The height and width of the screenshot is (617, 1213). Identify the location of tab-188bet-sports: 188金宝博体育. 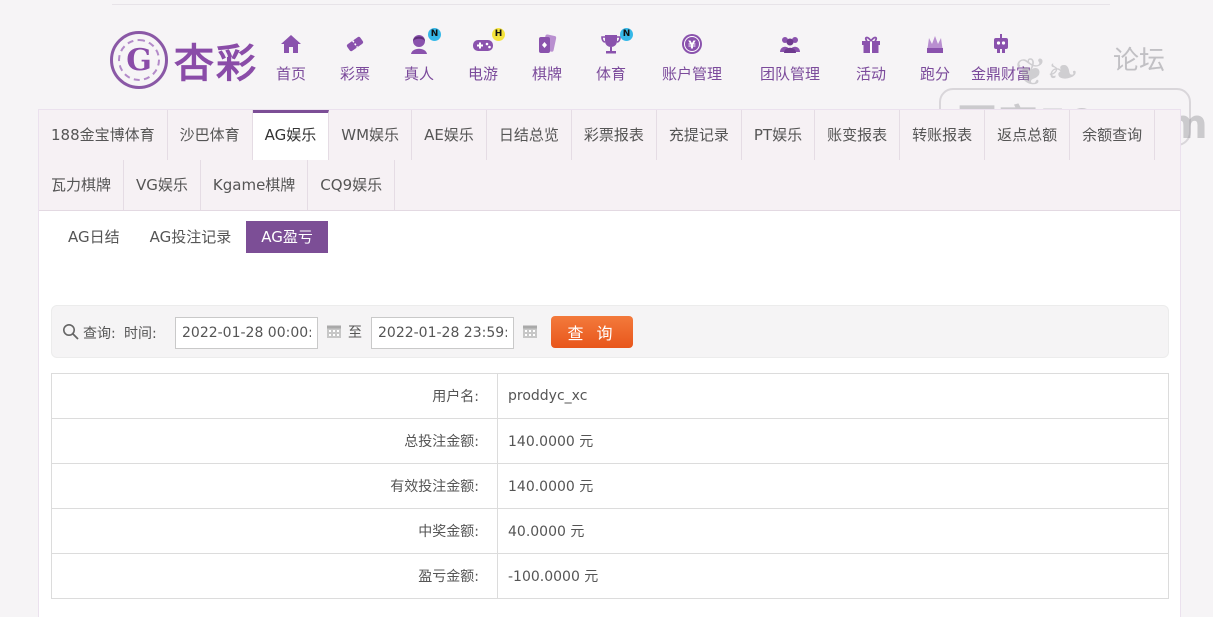
(103, 135).